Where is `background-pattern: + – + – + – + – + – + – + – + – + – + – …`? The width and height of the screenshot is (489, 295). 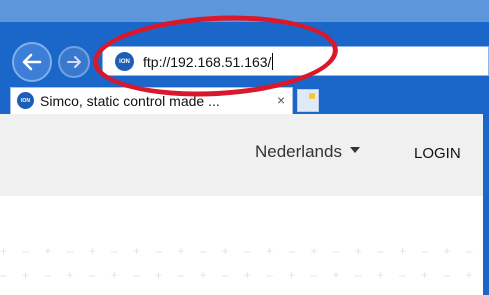 background-pattern: + – + – + – + – + – + – + – + – + – + – … is located at coordinates (241, 251).